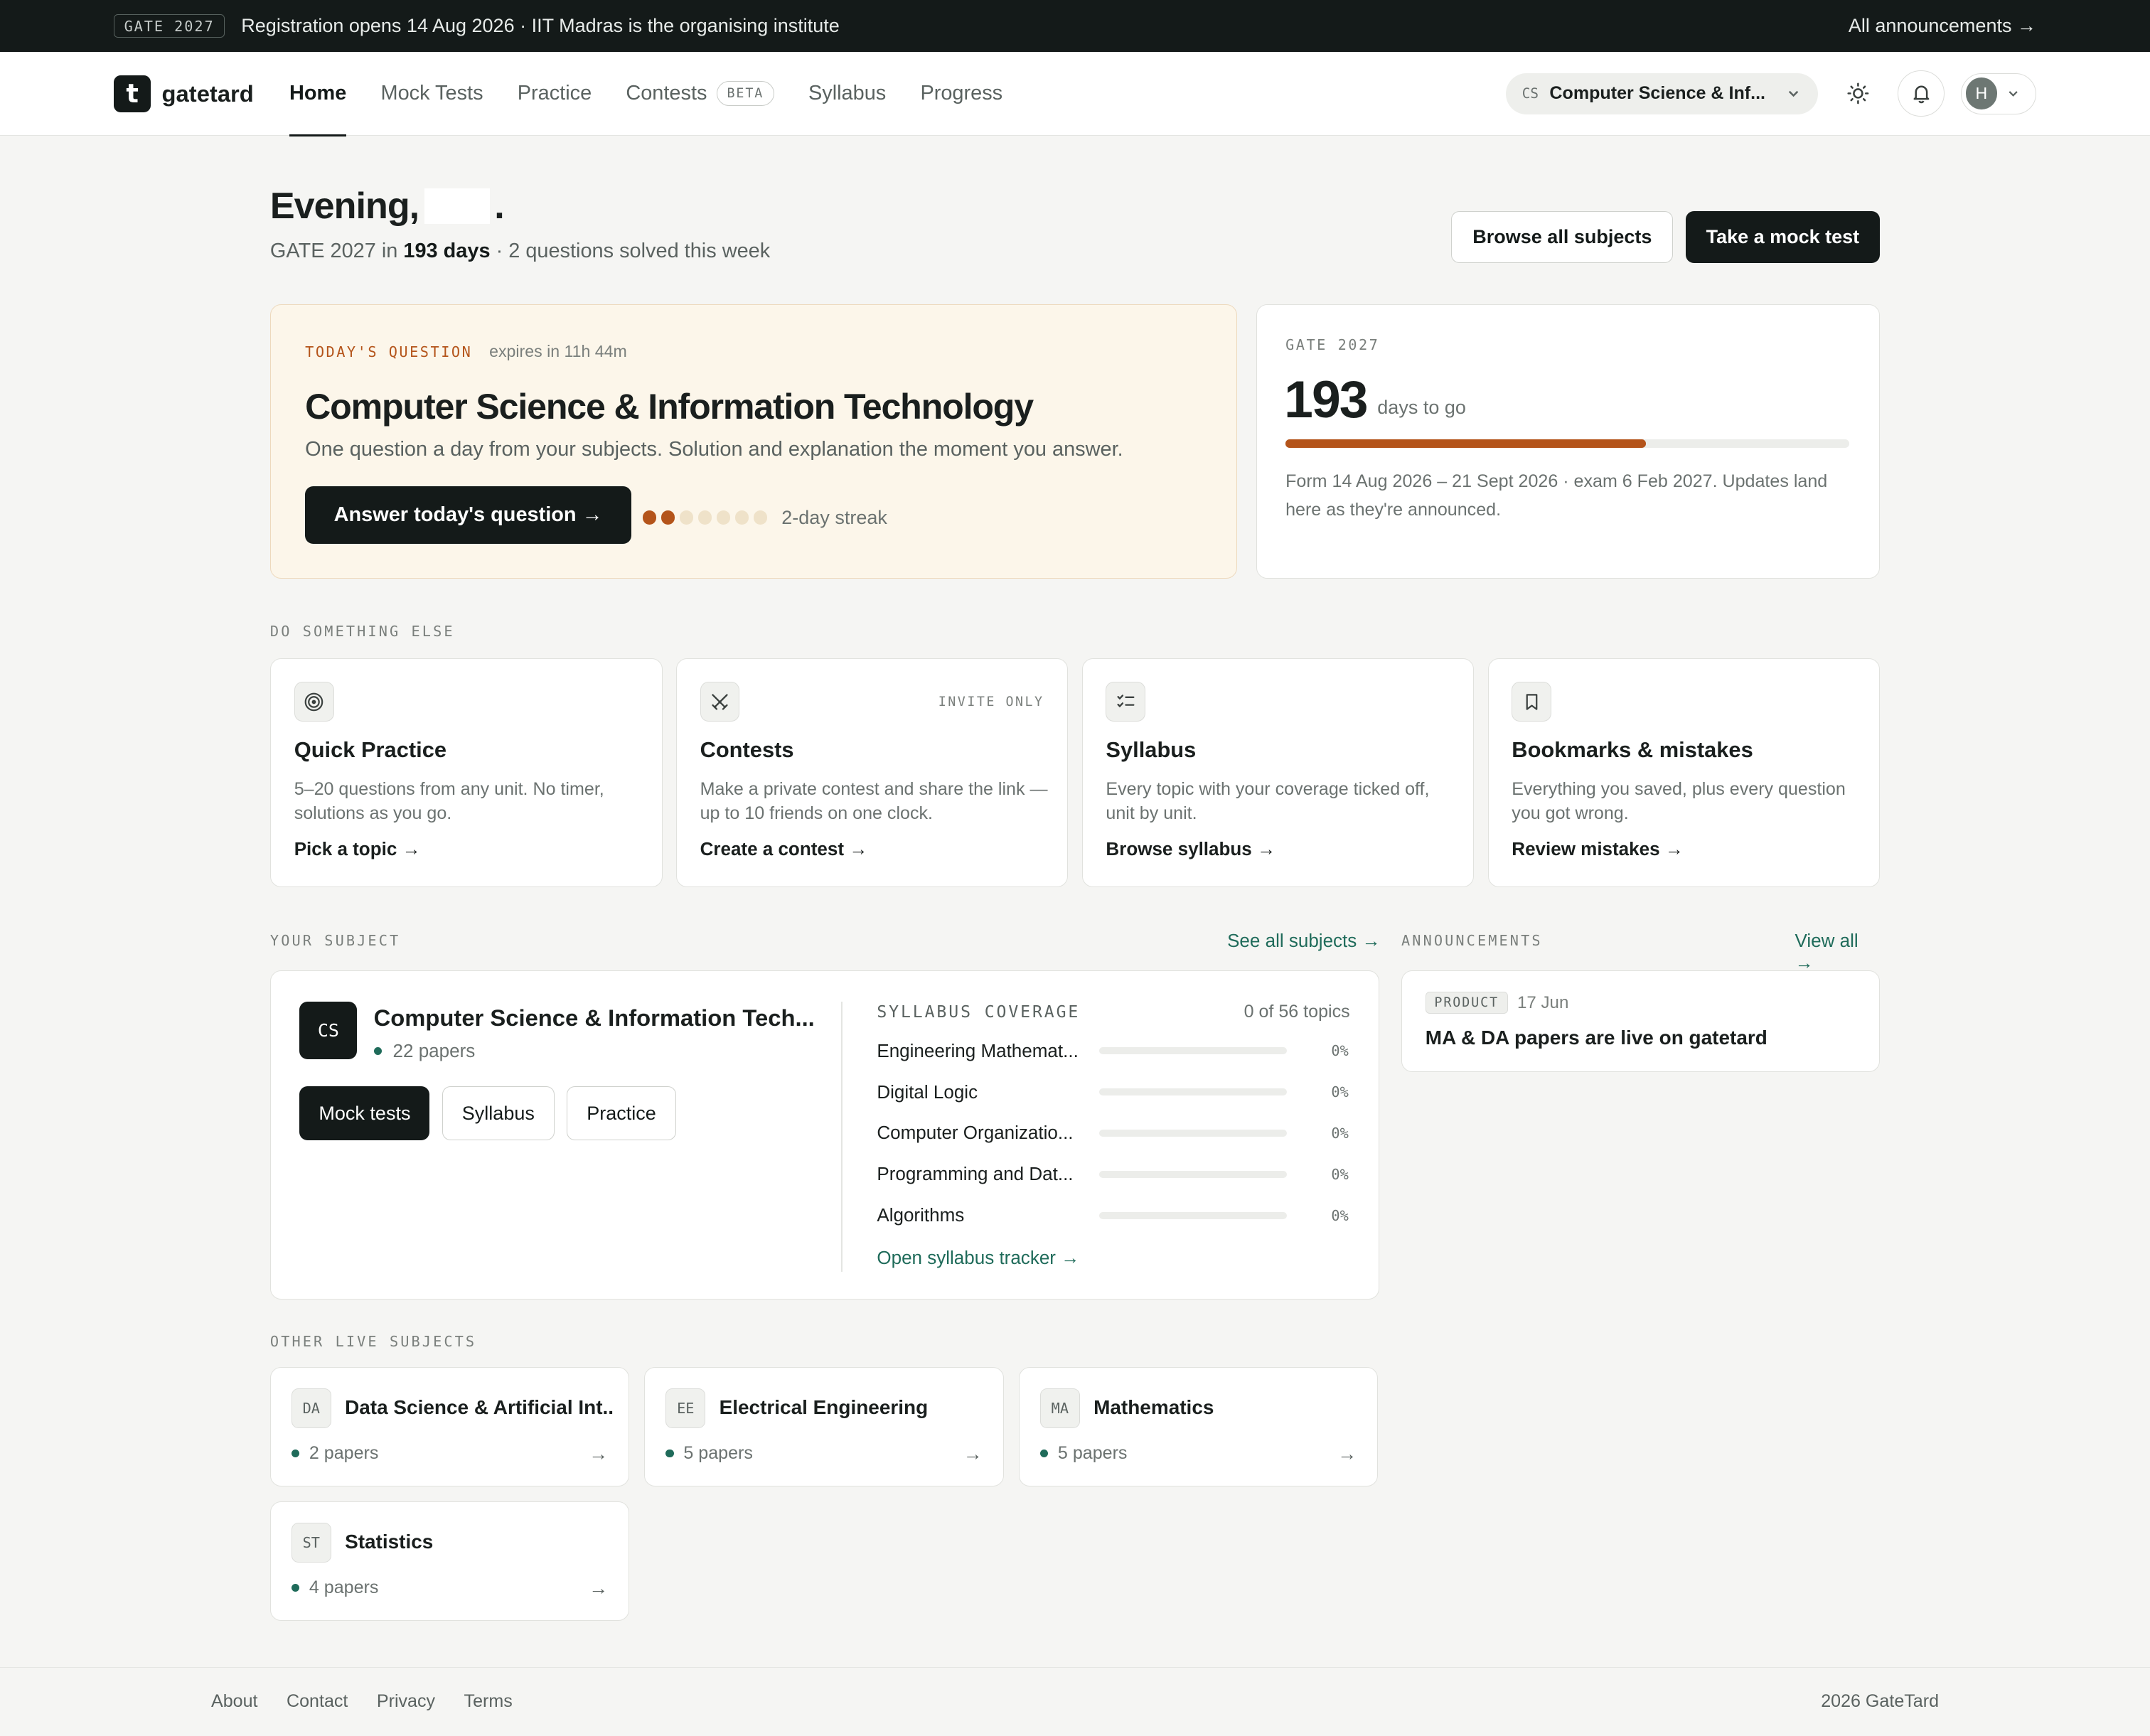  What do you see at coordinates (621, 1113) in the screenshot?
I see `practice-button: Practice` at bounding box center [621, 1113].